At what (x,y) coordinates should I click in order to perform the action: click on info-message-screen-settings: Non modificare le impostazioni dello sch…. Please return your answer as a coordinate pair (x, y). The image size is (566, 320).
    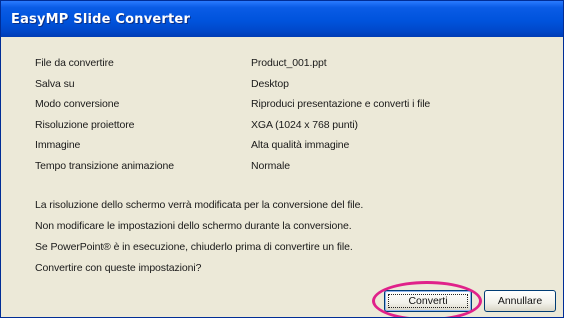
    Looking at the image, I should click on (193, 226).